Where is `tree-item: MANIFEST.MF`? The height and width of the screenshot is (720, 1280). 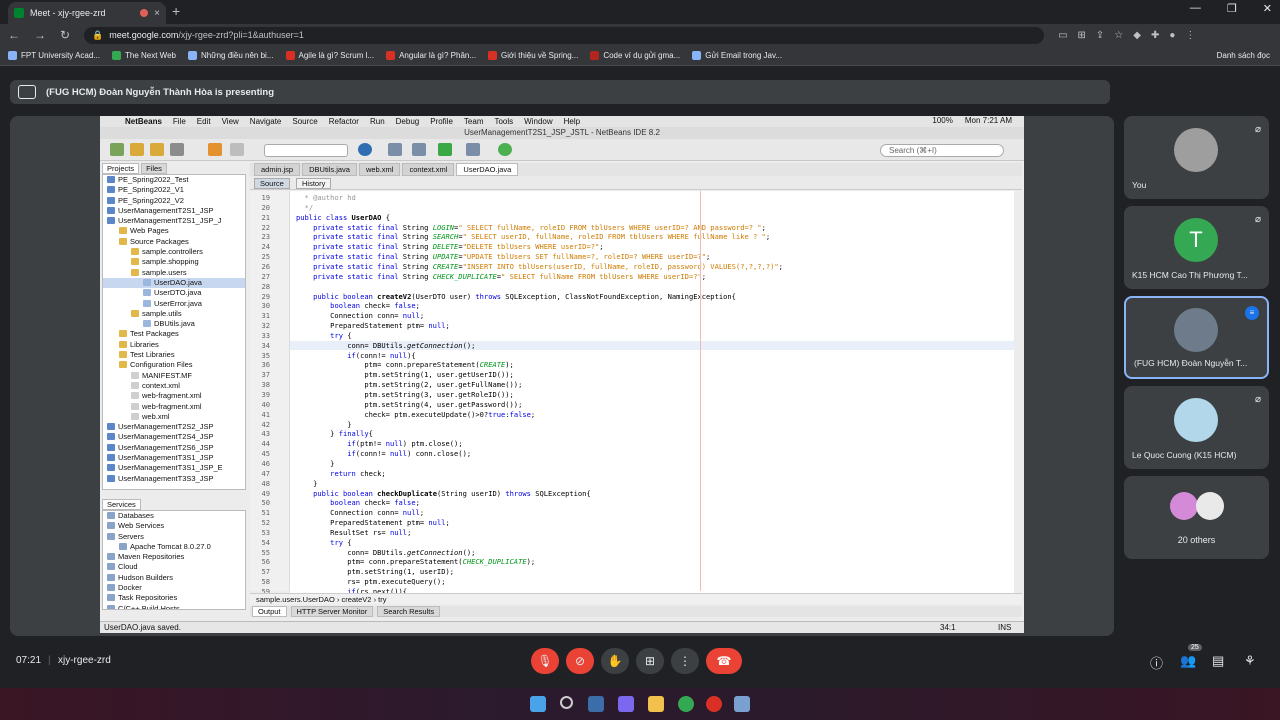
tree-item: MANIFEST.MF is located at coordinates (174, 376).